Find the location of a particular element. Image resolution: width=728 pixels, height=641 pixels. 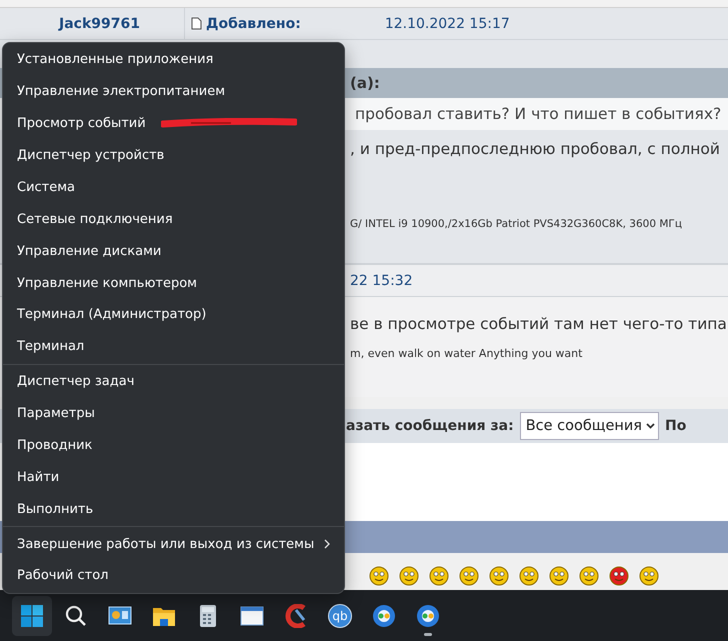

chevron-down-icon is located at coordinates (650, 426).